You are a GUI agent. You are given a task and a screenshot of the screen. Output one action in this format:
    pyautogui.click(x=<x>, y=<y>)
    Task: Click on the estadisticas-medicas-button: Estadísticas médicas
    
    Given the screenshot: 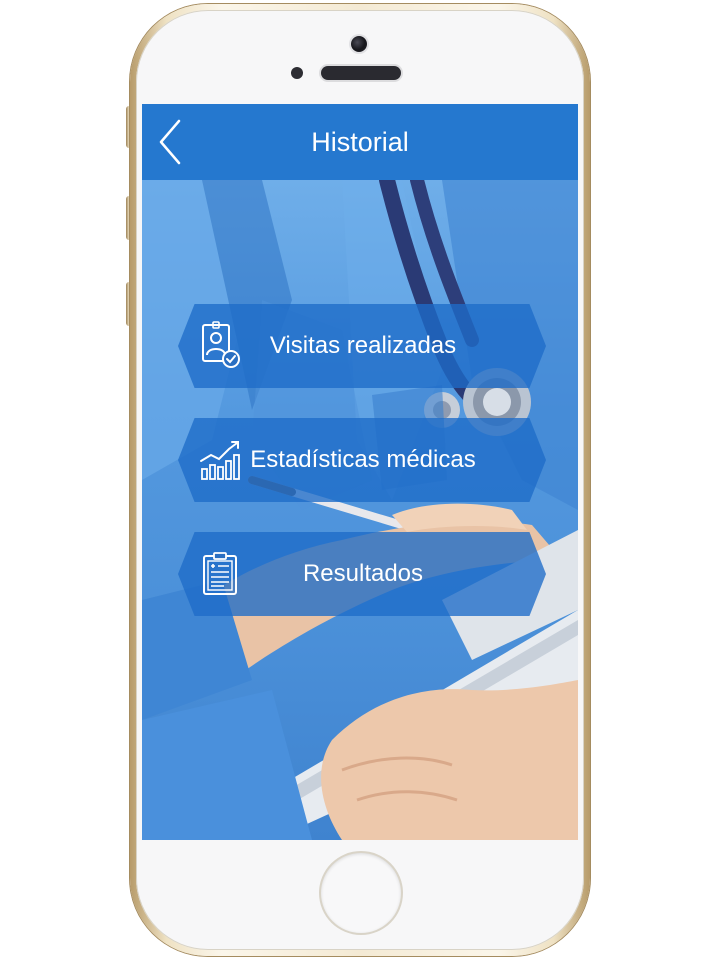 What is the action you would take?
    pyautogui.click(x=362, y=460)
    